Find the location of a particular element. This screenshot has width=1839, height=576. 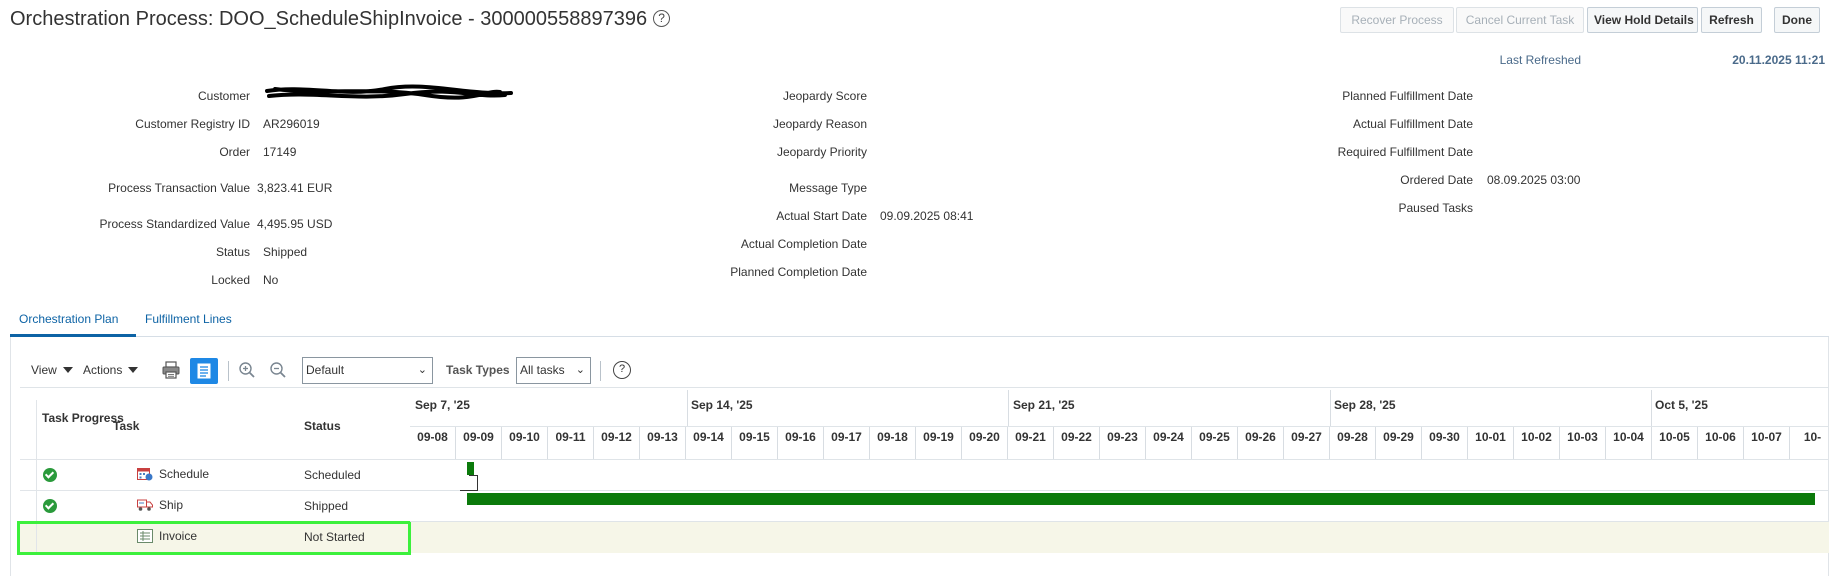

gantt-day-label: 10- is located at coordinates (1812, 437).